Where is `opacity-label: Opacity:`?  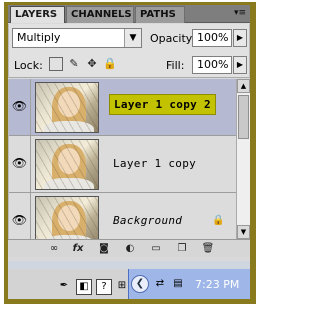
opacity-label: Opacity: is located at coordinates (173, 38).